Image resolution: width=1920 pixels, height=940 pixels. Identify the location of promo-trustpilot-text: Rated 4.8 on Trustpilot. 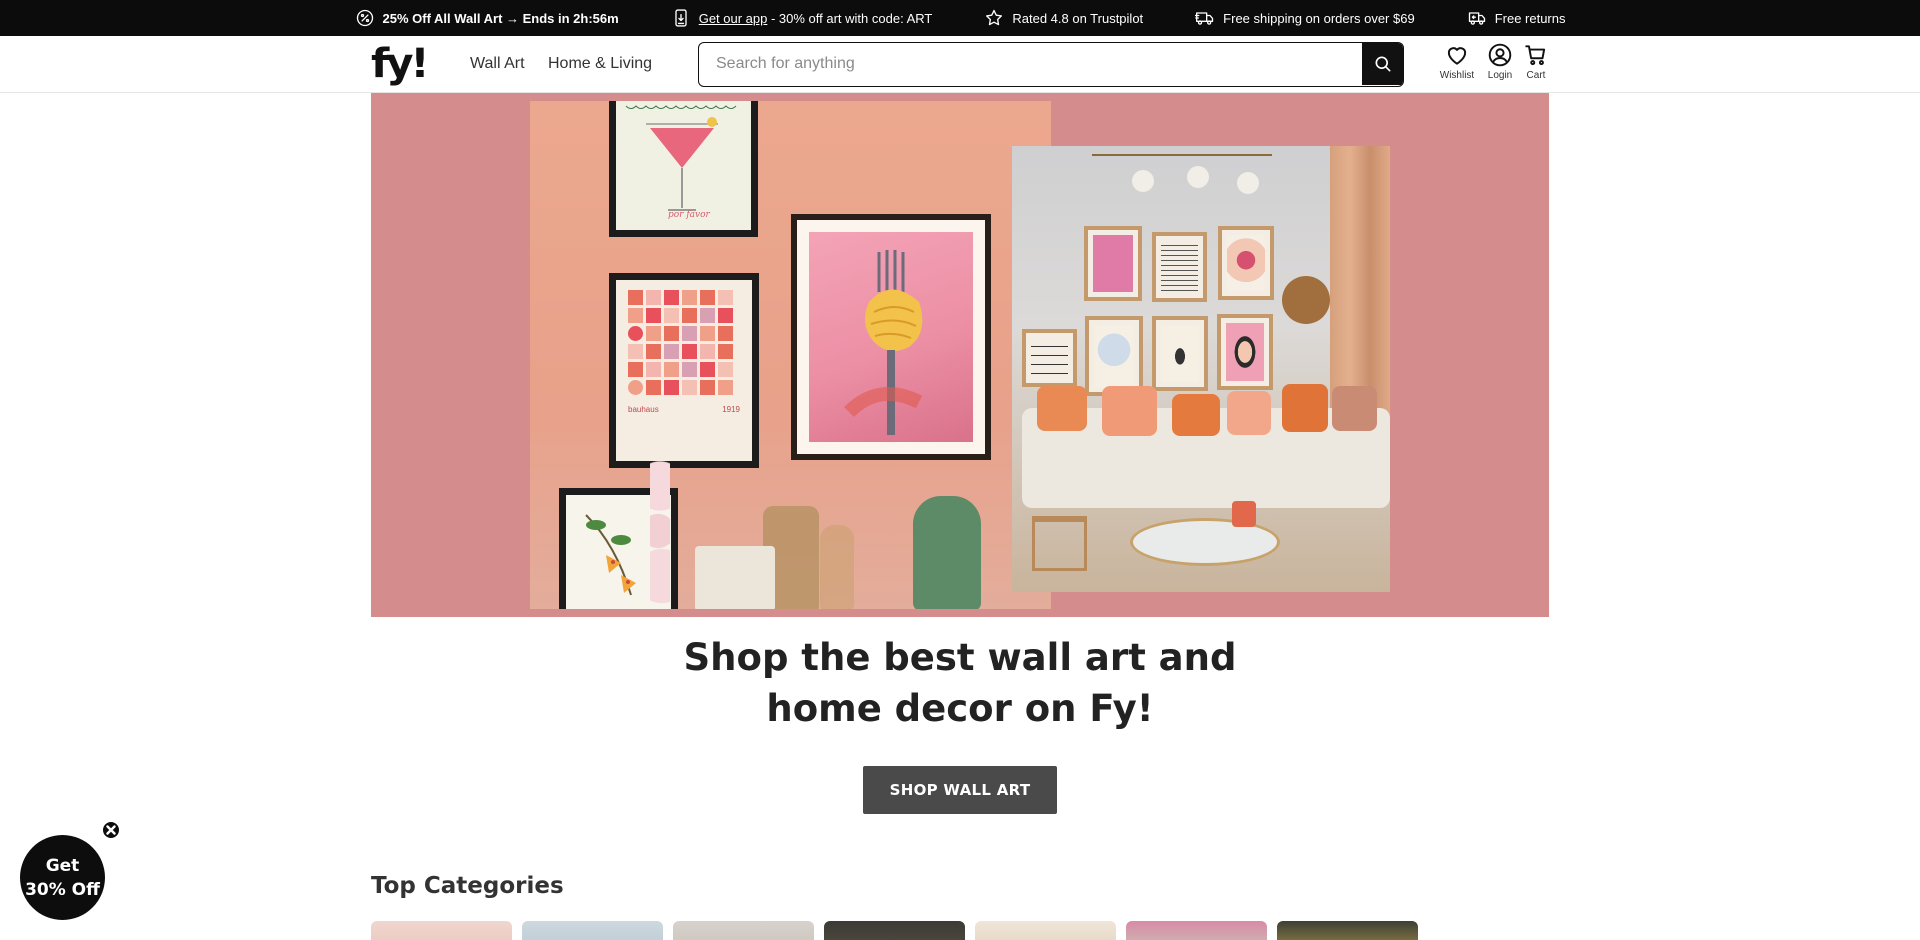
(1078, 18).